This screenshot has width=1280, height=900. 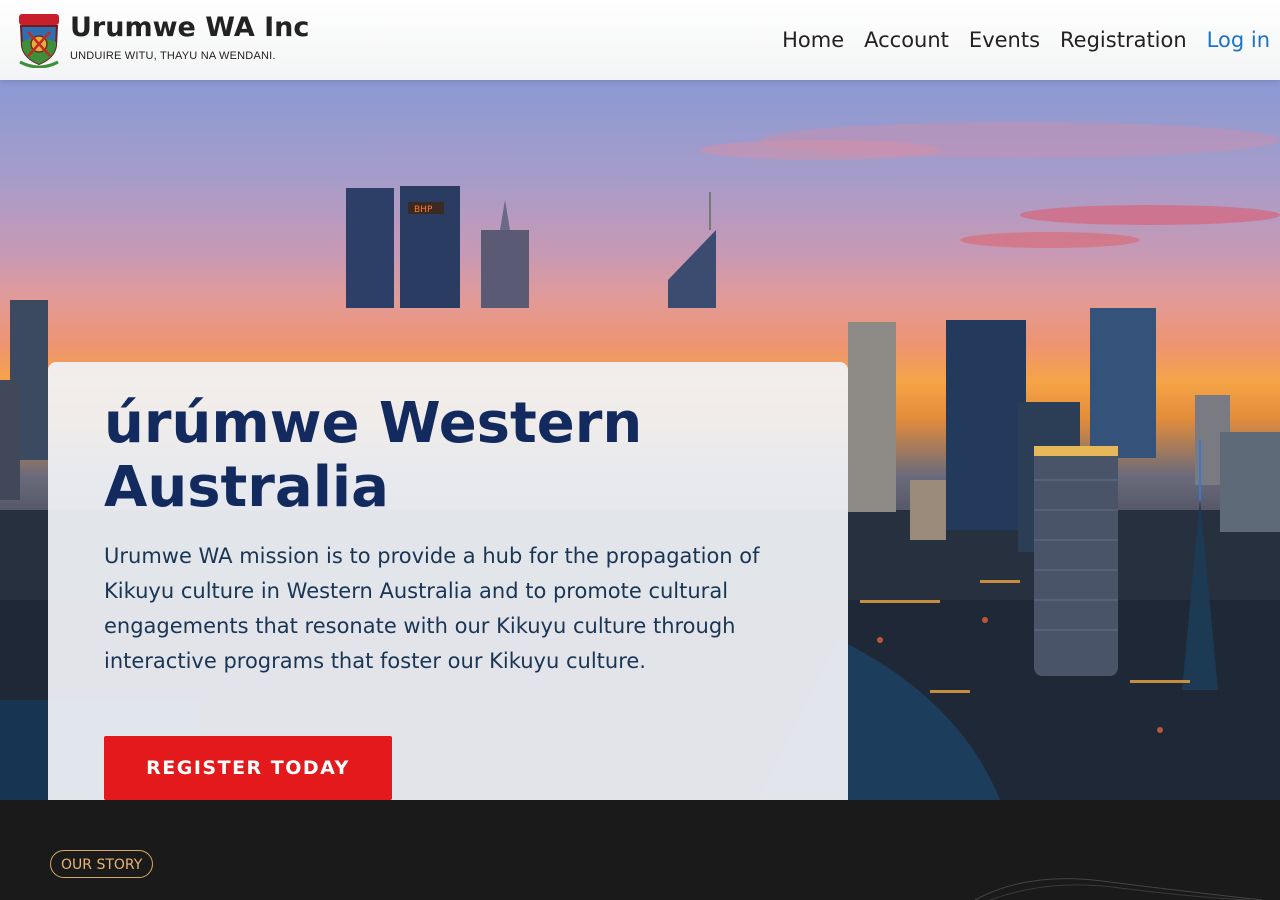 What do you see at coordinates (189, 28) in the screenshot?
I see `brand-name: Urumwe WA Inc` at bounding box center [189, 28].